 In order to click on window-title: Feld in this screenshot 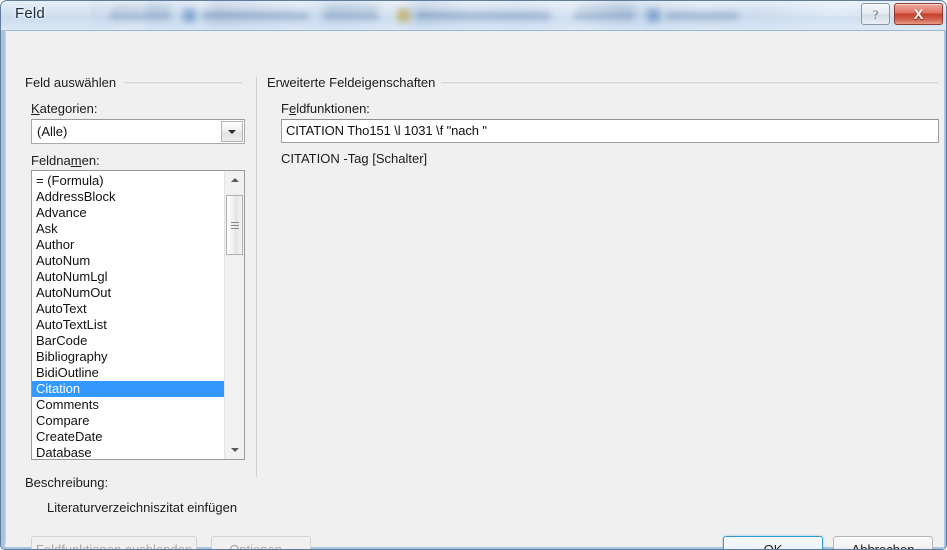, I will do `click(30, 13)`.